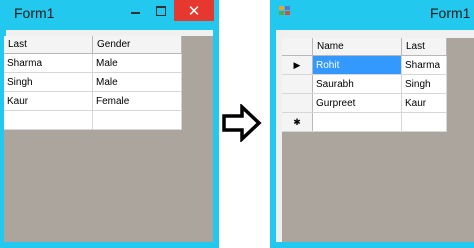 Image resolution: width=474 pixels, height=248 pixels. Describe the element at coordinates (161, 11) in the screenshot. I see `maximize-icon` at that location.